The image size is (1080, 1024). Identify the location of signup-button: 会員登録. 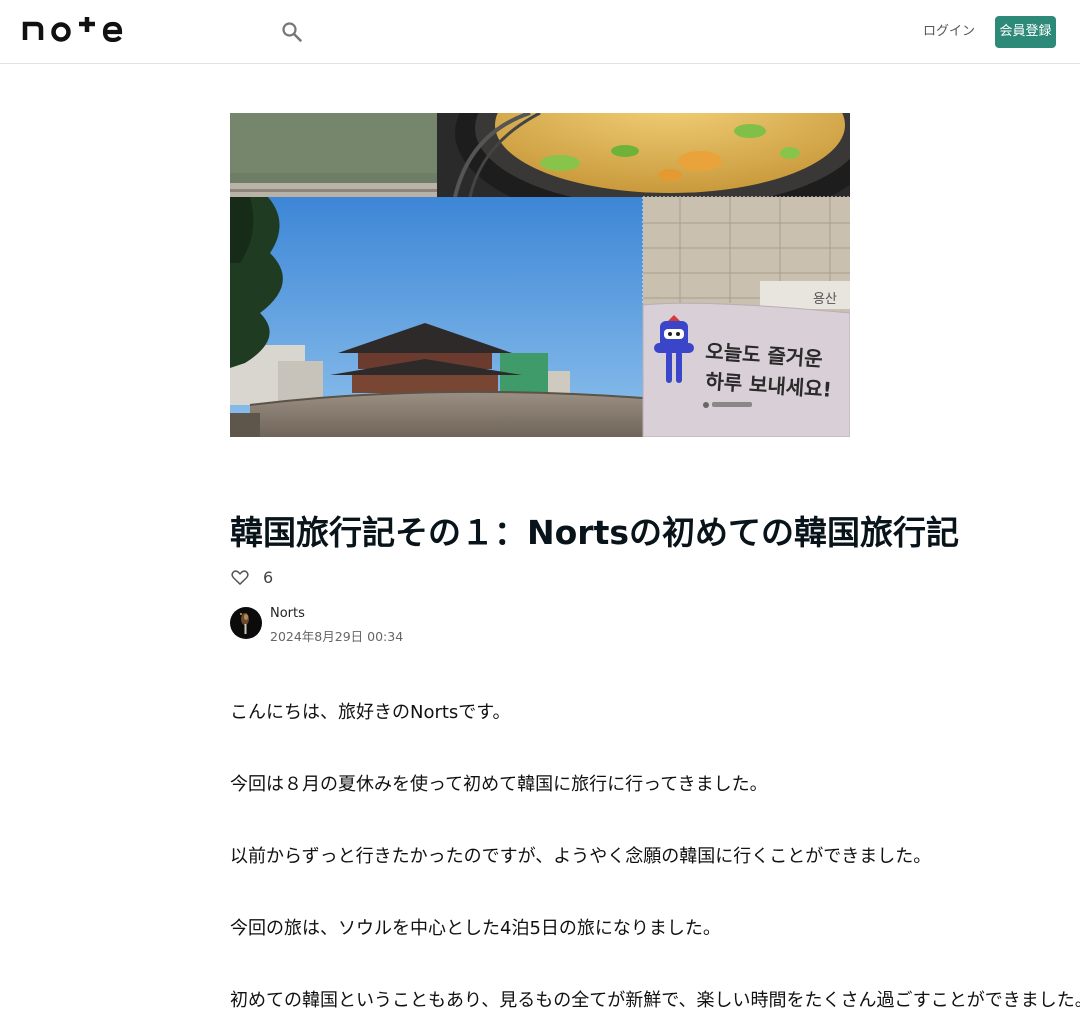
(1025, 32).